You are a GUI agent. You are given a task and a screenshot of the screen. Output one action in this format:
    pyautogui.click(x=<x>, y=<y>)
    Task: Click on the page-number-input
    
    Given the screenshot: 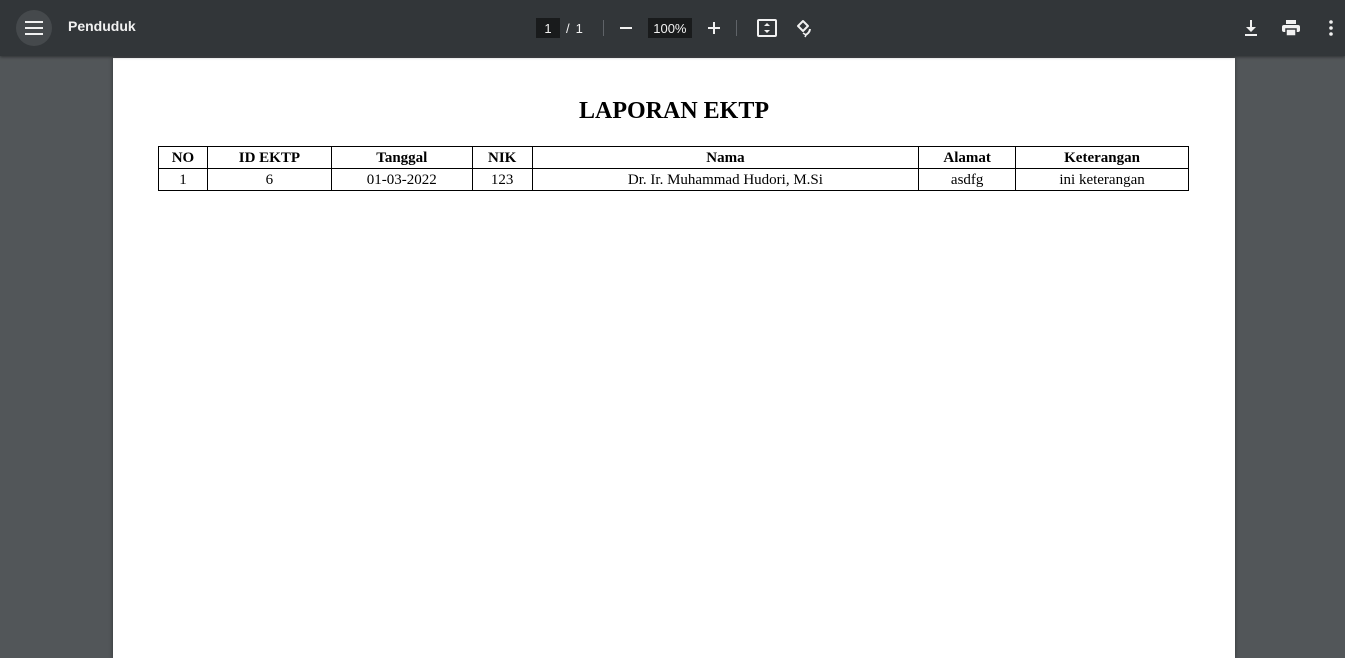 What is the action you would take?
    pyautogui.click(x=548, y=28)
    